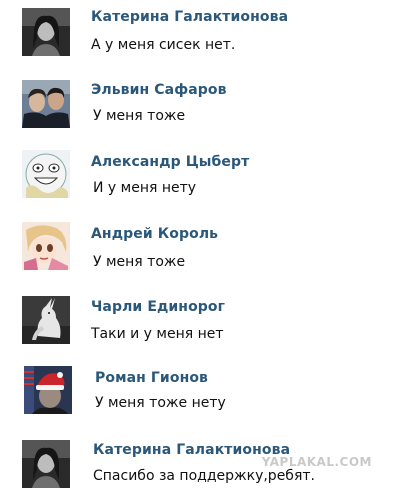  Describe the element at coordinates (204, 476) in the screenshot. I see `comment-text: Спасибо за поддержку,ребят.` at that location.